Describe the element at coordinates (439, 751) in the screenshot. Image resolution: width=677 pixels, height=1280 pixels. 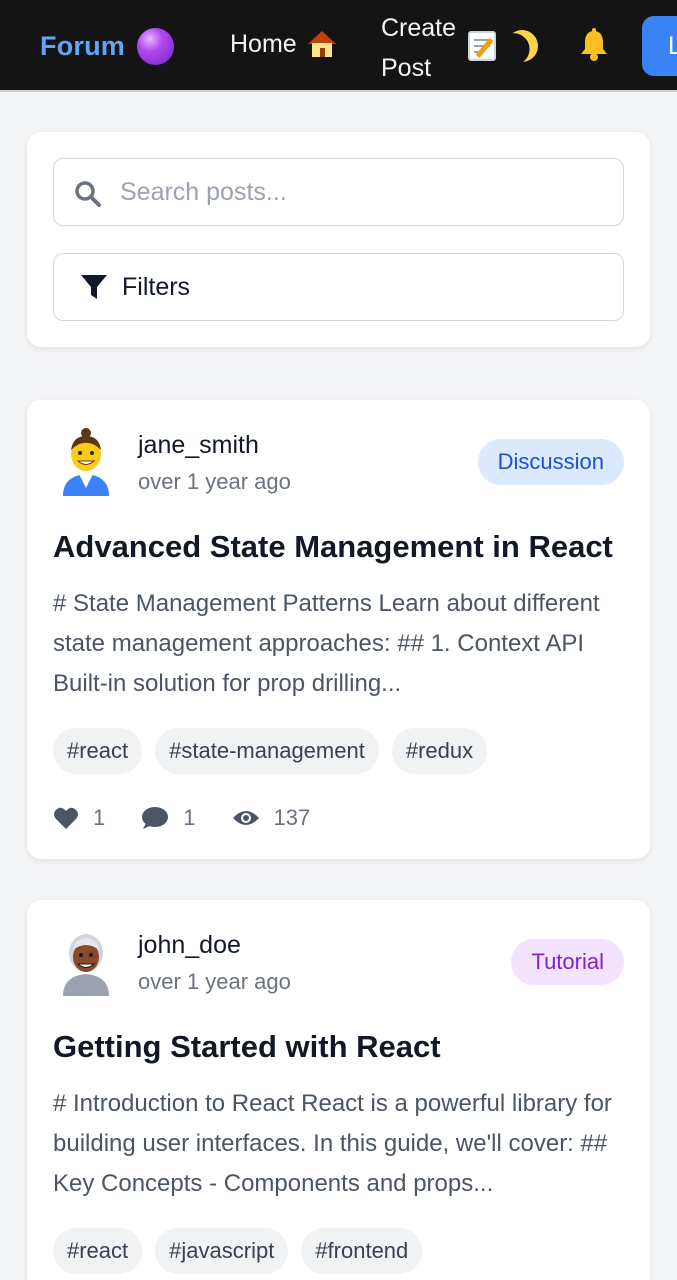
I see `tag-chip: #redux` at that location.